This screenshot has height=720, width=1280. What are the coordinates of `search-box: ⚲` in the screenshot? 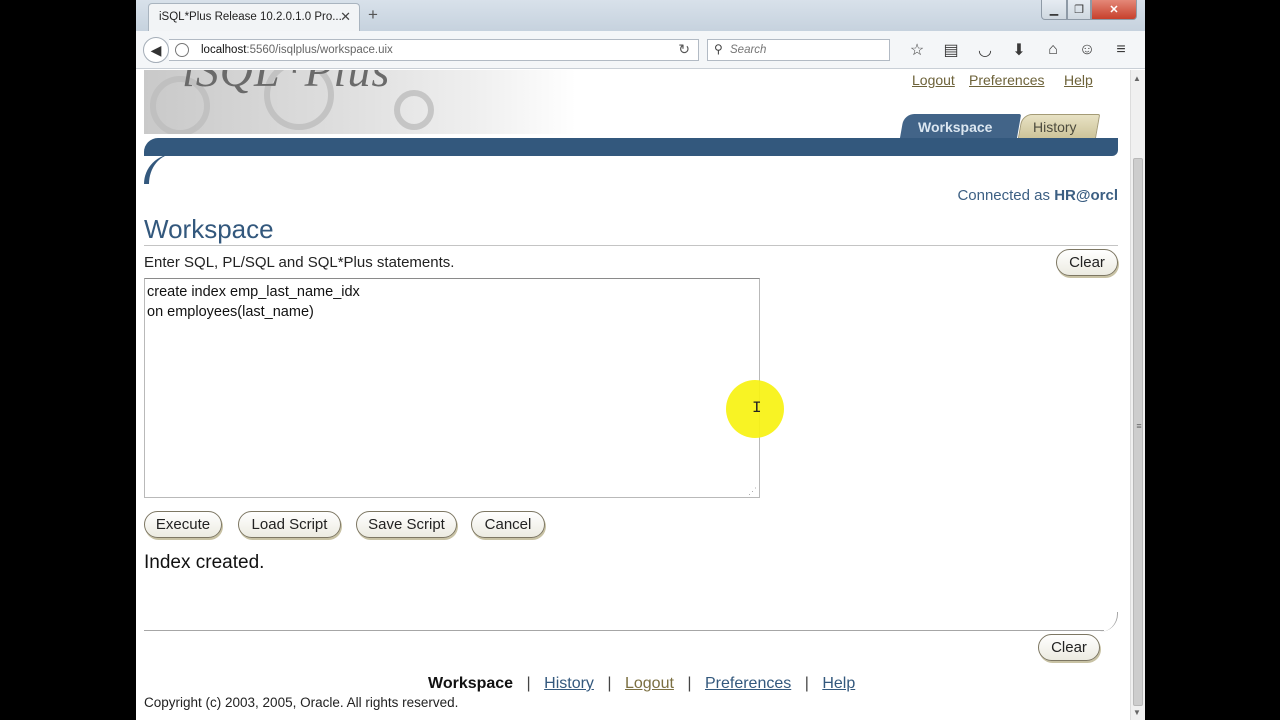 It's located at (798, 50).